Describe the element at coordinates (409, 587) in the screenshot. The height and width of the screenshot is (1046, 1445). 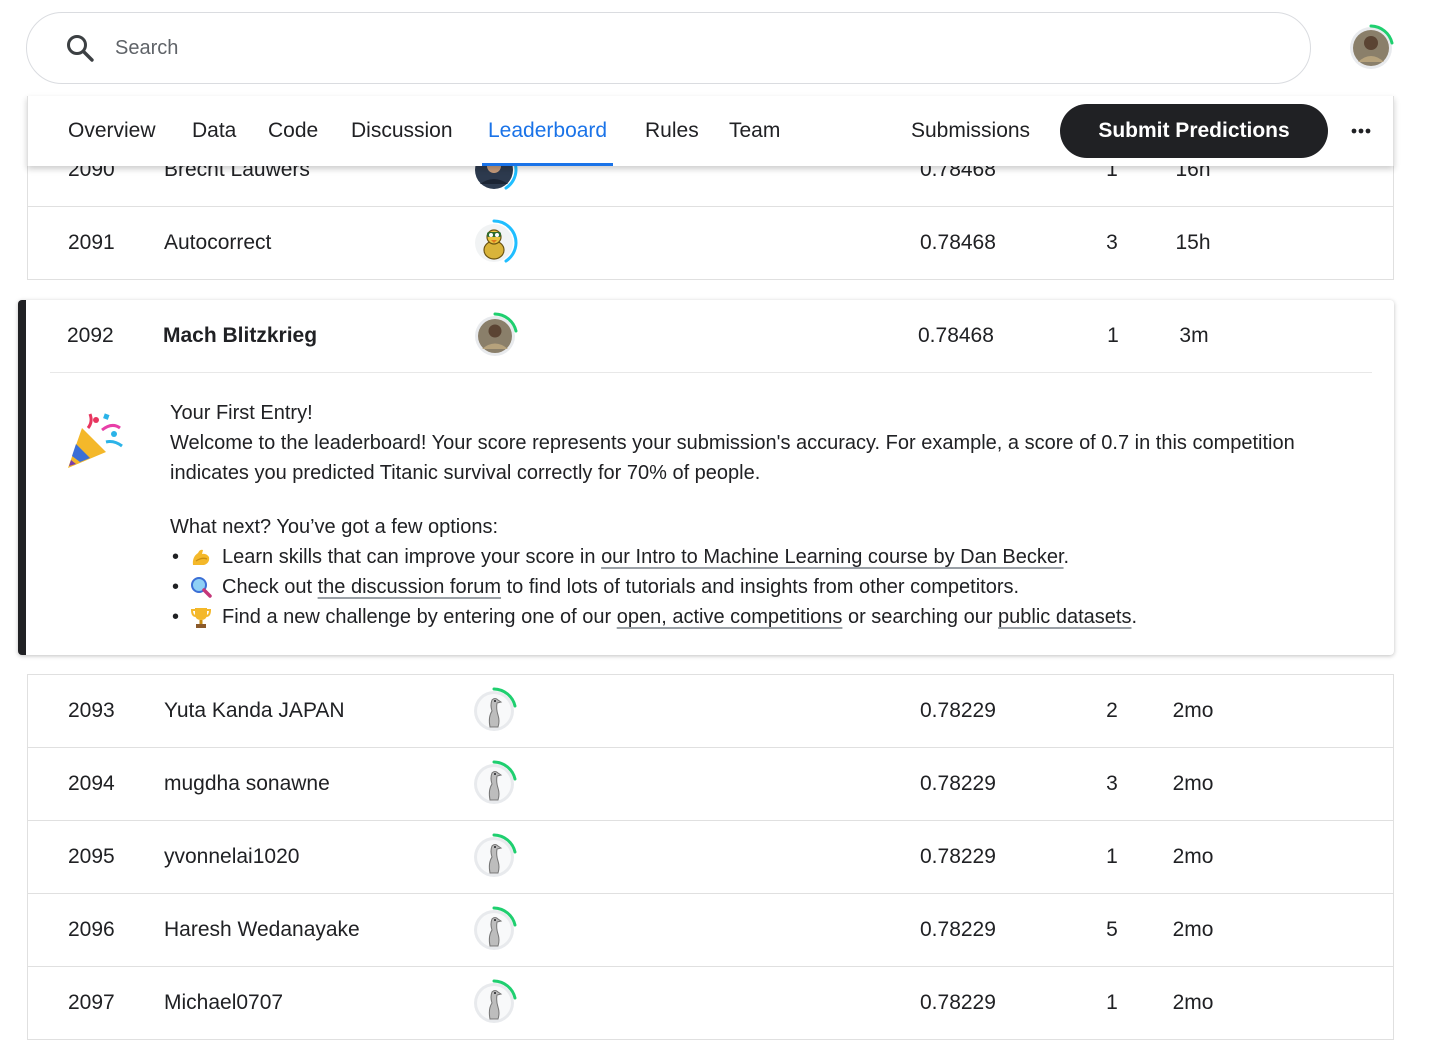
I see `discussion-forum-link: the discussion forum` at that location.